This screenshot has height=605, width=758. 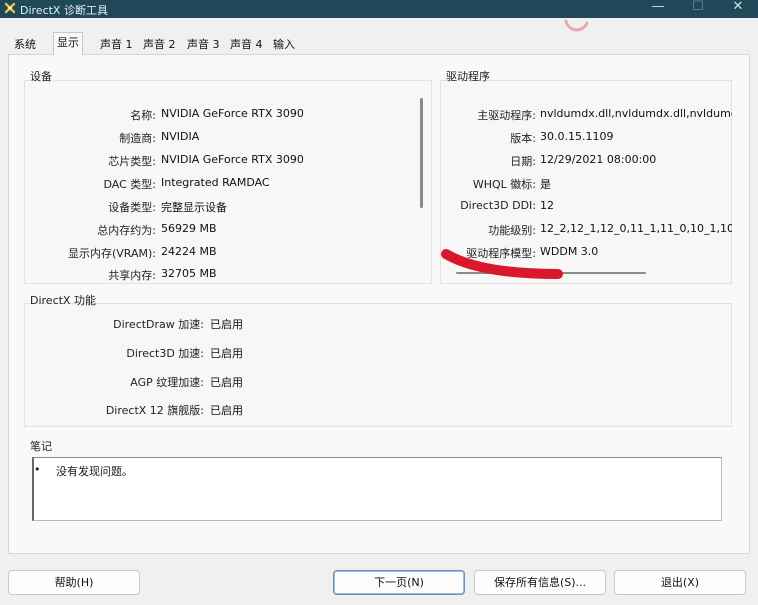 What do you see at coordinates (63, 300) in the screenshot?
I see `directx-features-title: DirectX 功能` at bounding box center [63, 300].